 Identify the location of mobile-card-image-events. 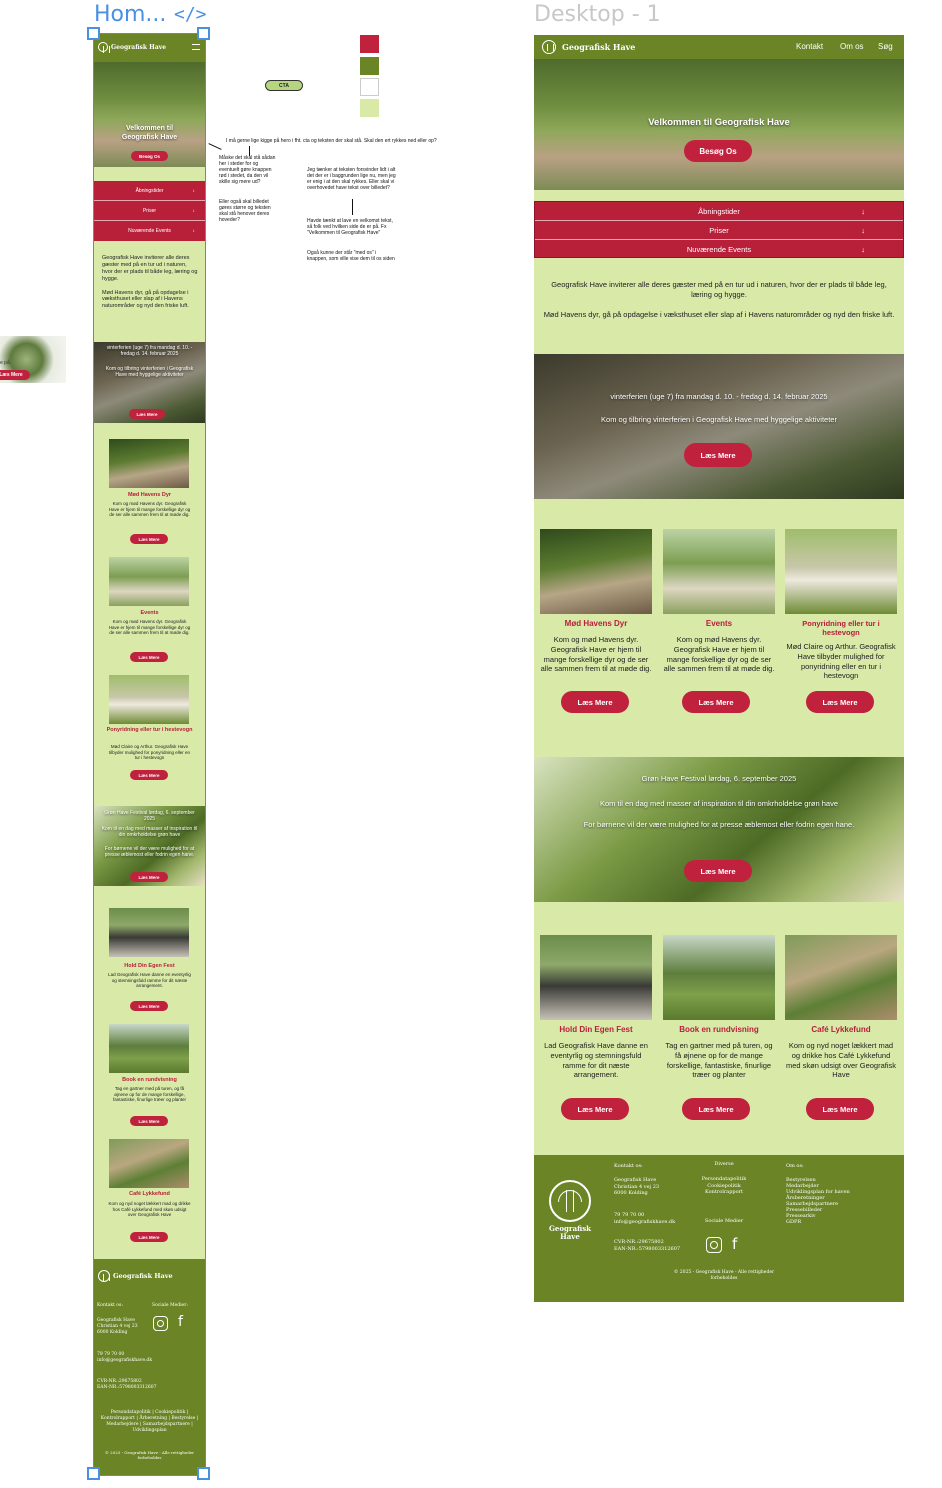
(149, 581).